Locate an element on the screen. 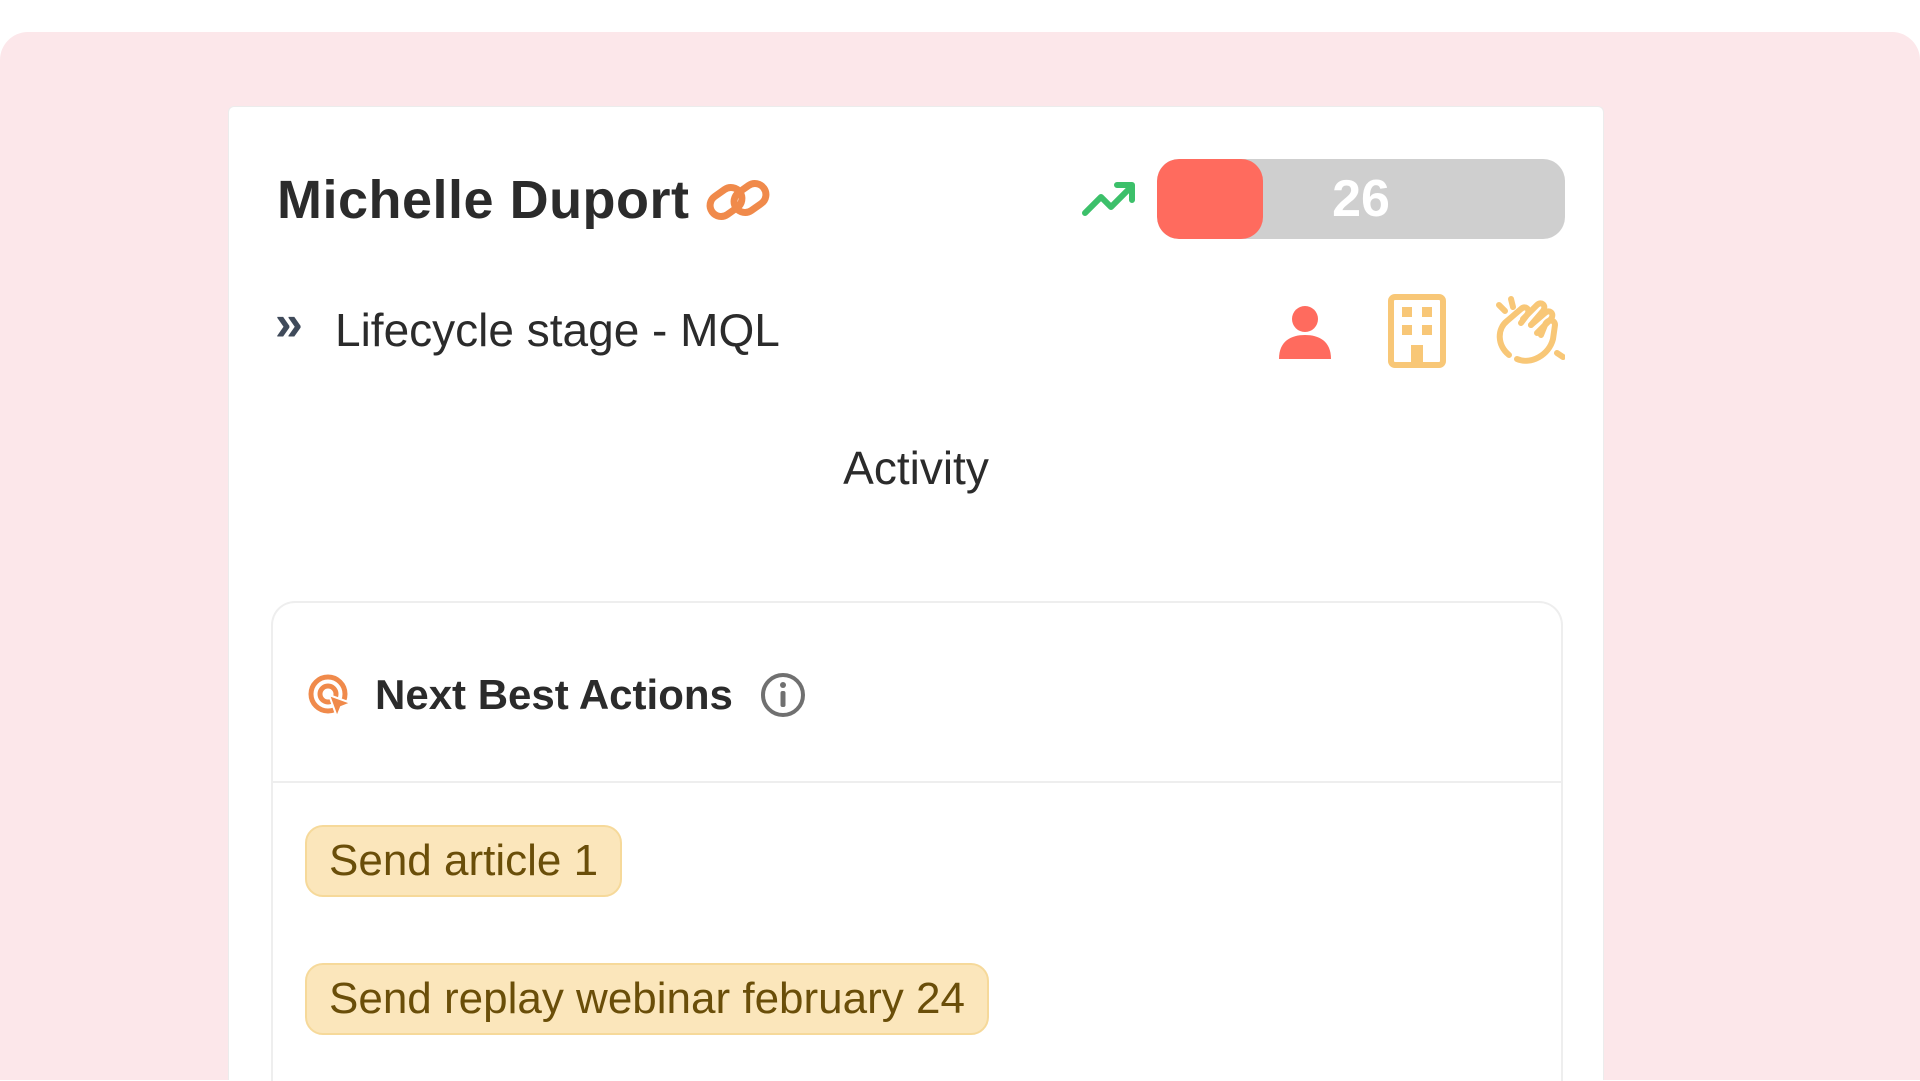 This screenshot has height=1081, width=1920. action-send-replay-webinar: Send replay webinar february 24 is located at coordinates (647, 999).